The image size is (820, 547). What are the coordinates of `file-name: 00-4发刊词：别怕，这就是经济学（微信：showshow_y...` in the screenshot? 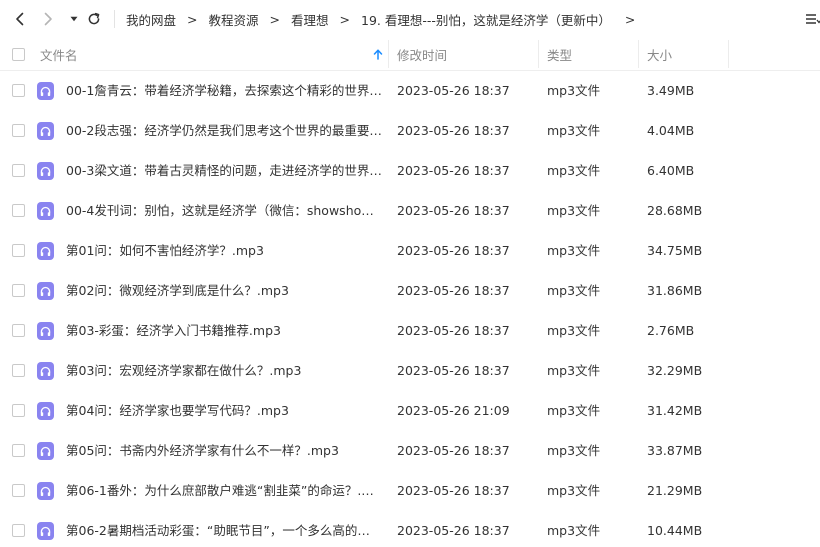 It's located at (224, 211).